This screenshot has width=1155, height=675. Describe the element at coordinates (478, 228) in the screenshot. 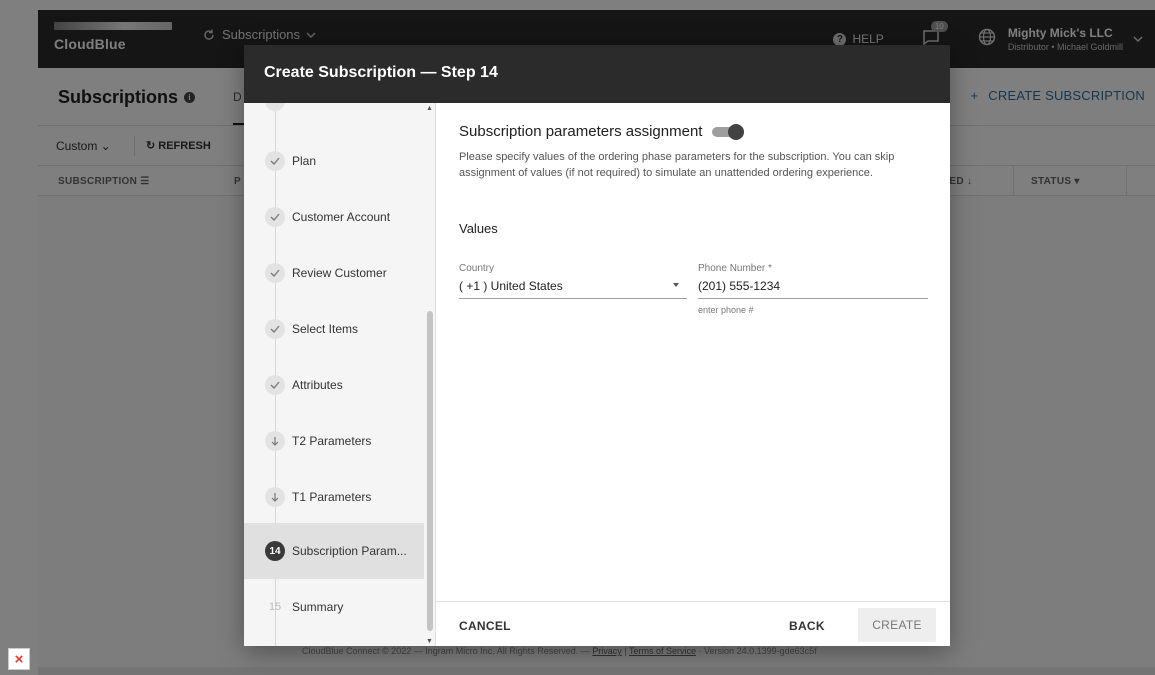

I see `values-heading: Values` at that location.